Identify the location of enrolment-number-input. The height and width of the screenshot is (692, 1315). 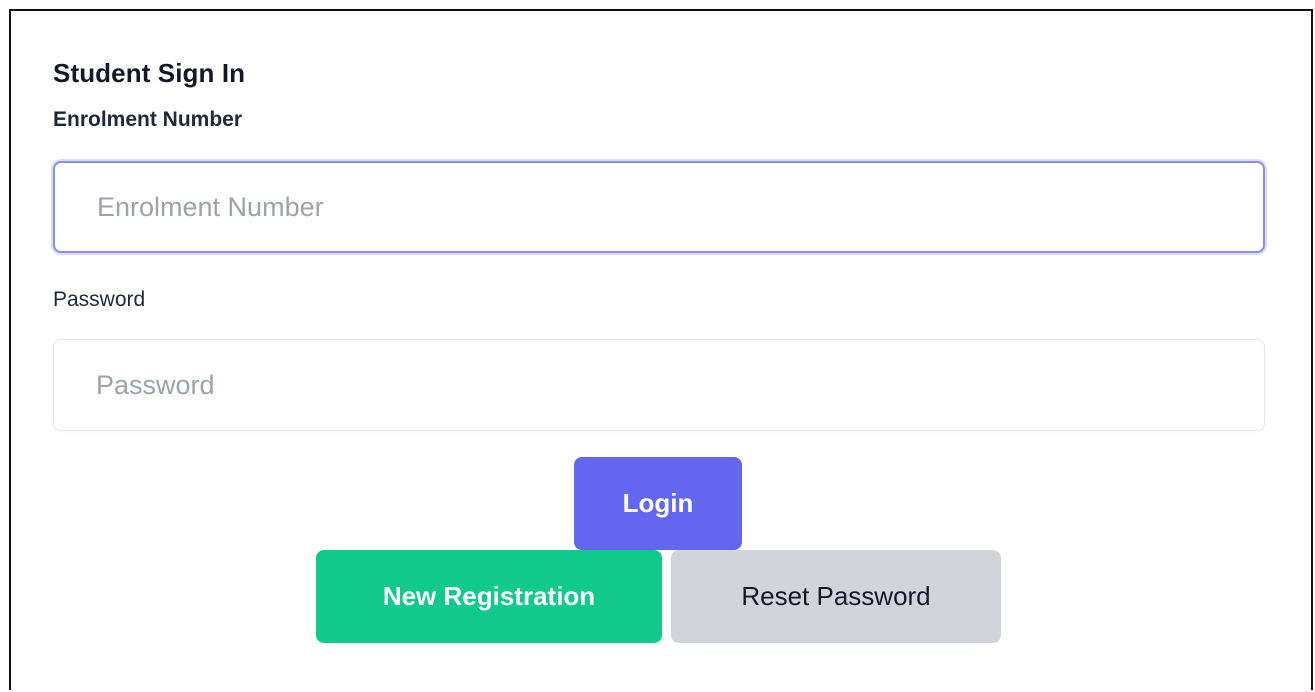
(659, 207).